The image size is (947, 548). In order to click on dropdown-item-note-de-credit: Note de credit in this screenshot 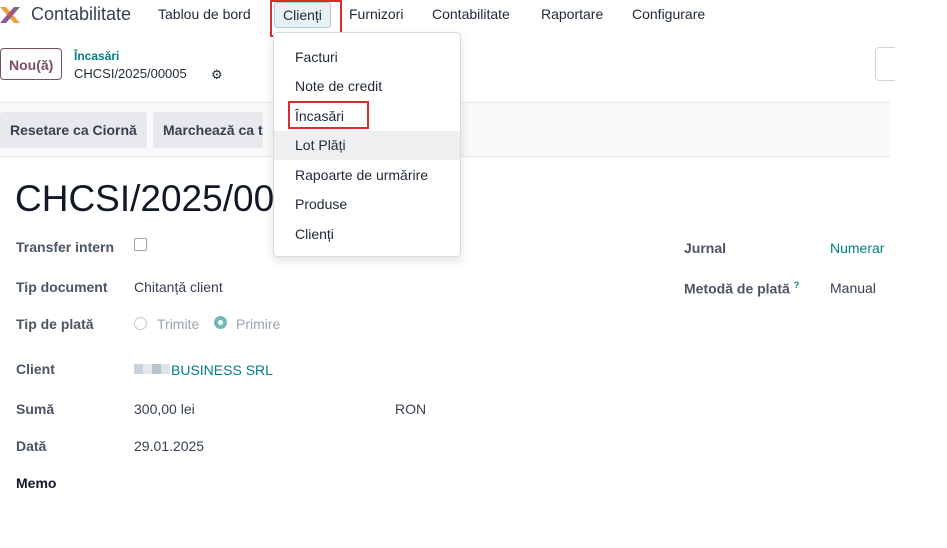, I will do `click(367, 86)`.